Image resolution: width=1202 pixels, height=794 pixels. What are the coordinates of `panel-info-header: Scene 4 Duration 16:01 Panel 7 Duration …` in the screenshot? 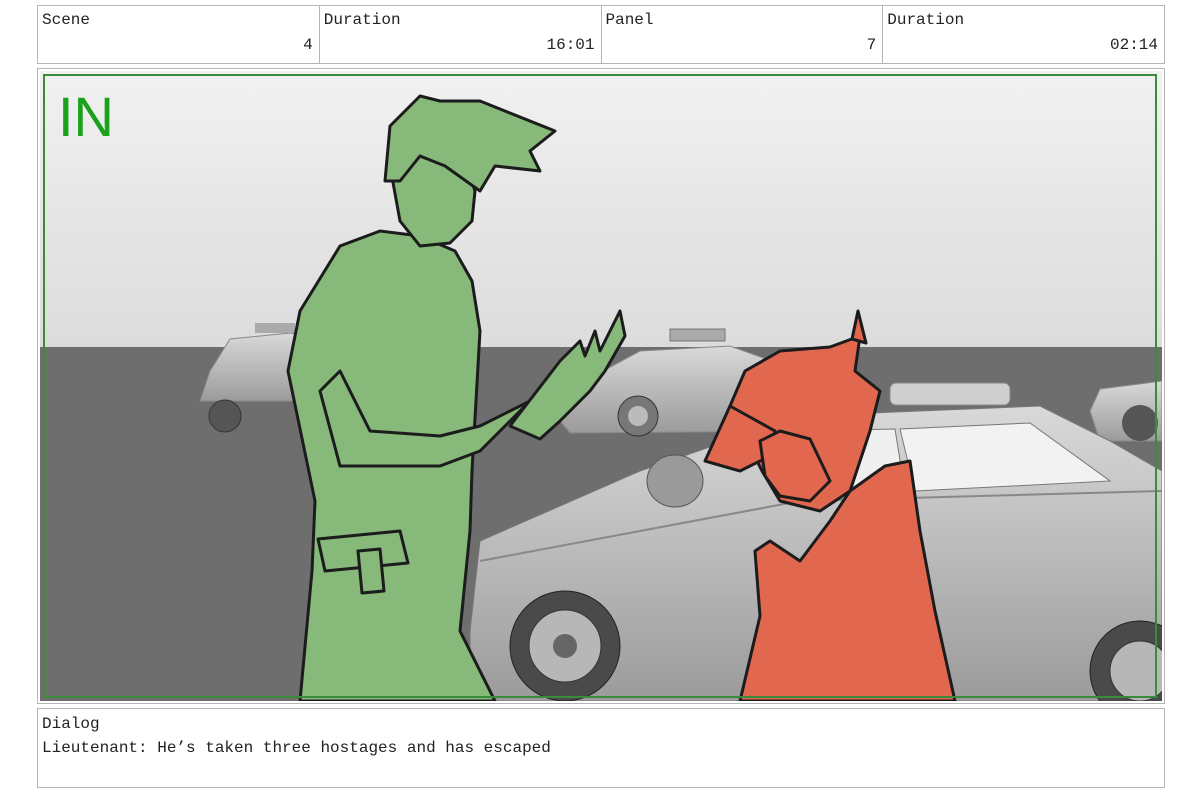 It's located at (601, 34).